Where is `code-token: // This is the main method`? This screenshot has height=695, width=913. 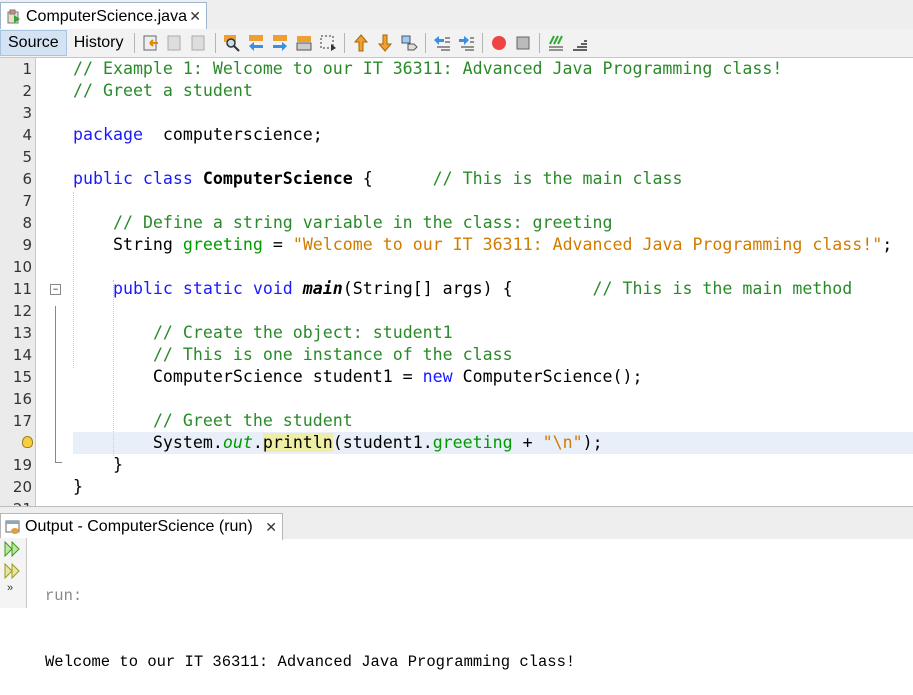
code-token: // This is the main method is located at coordinates (722, 288).